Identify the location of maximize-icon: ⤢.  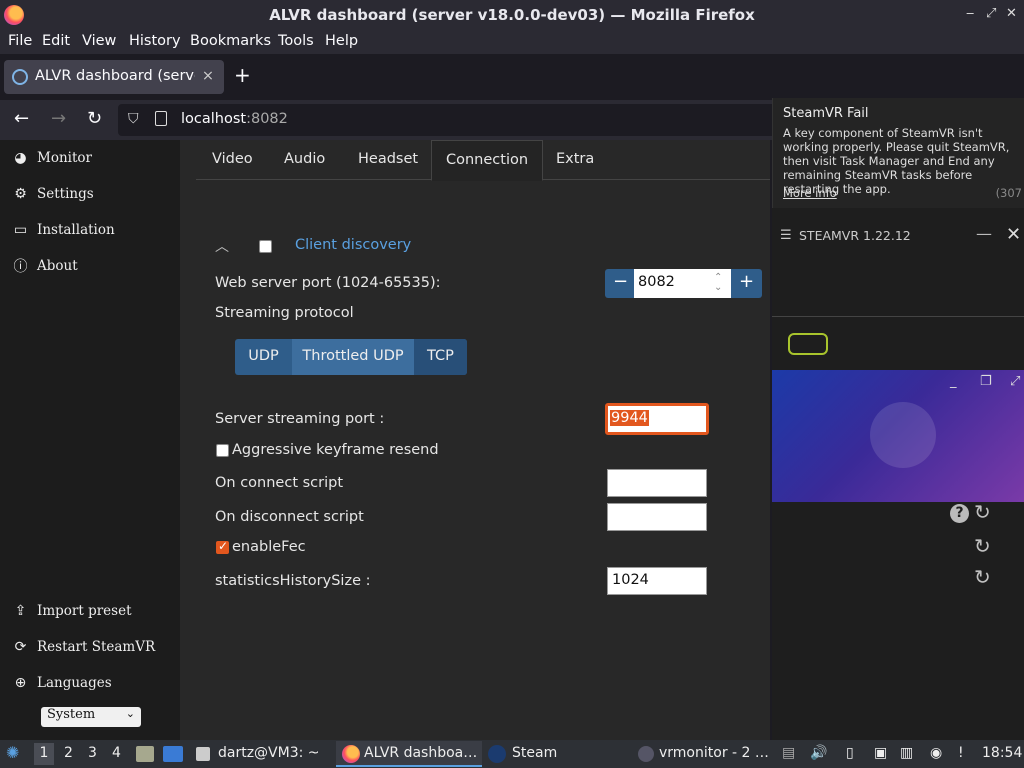
(991, 13).